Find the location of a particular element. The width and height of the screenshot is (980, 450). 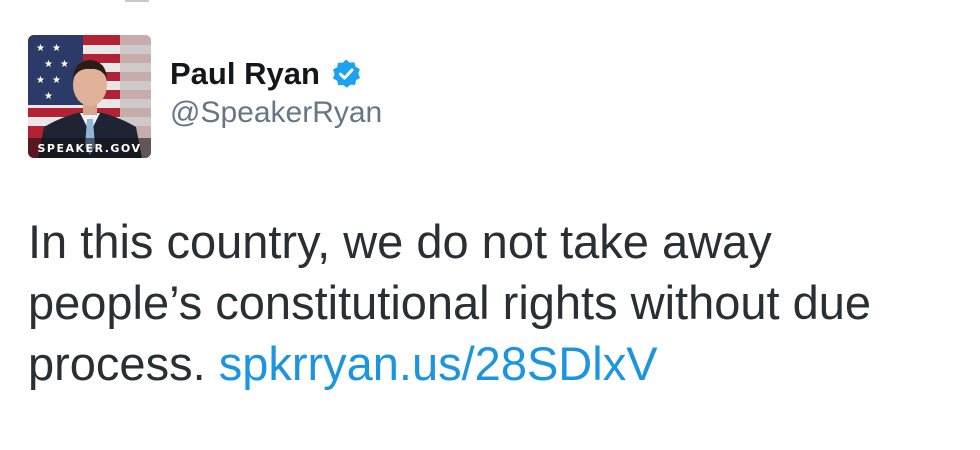

author-display-name: Paul Ryan is located at coordinates (245, 74).